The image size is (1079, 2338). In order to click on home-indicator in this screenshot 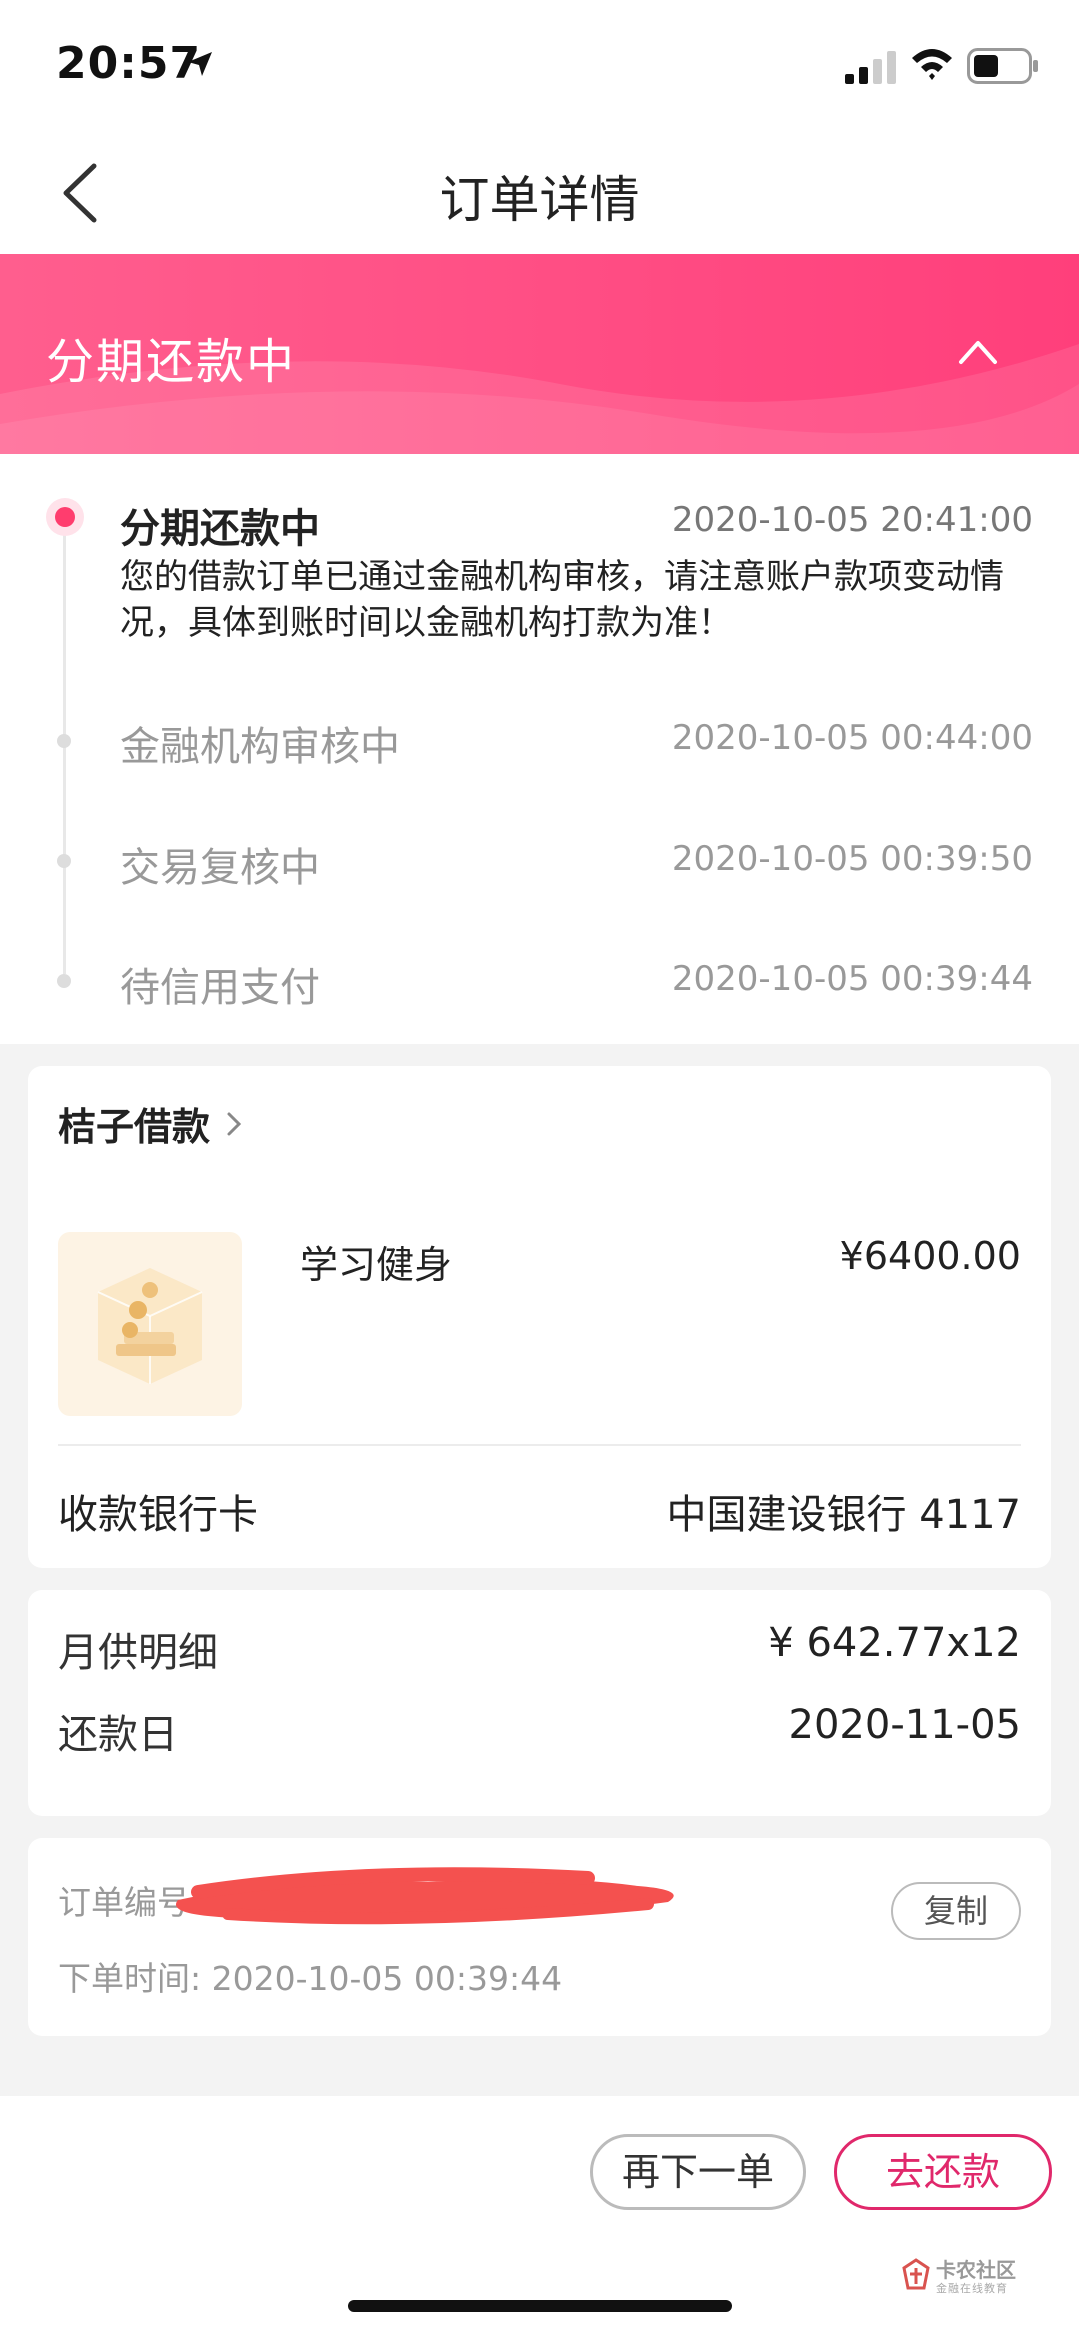, I will do `click(540, 2306)`.